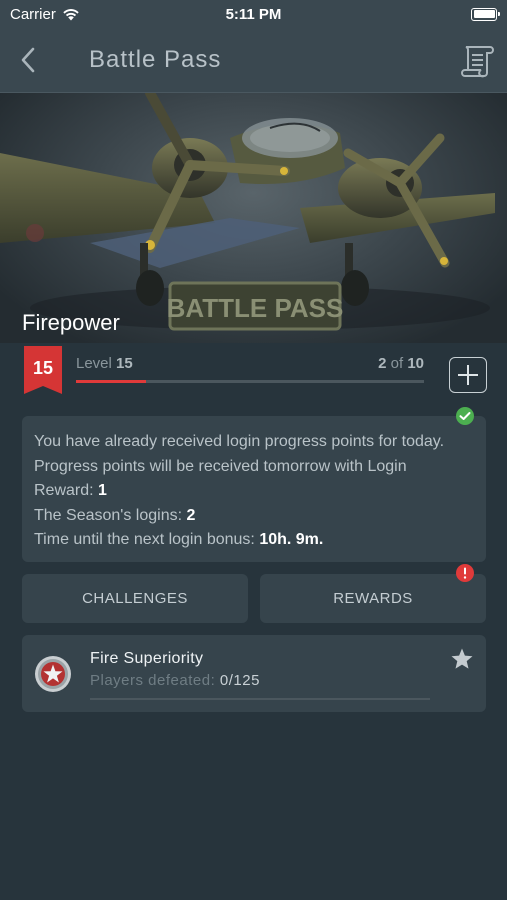 The width and height of the screenshot is (507, 900). I want to click on status-time: 5:11 PM, so click(253, 14).